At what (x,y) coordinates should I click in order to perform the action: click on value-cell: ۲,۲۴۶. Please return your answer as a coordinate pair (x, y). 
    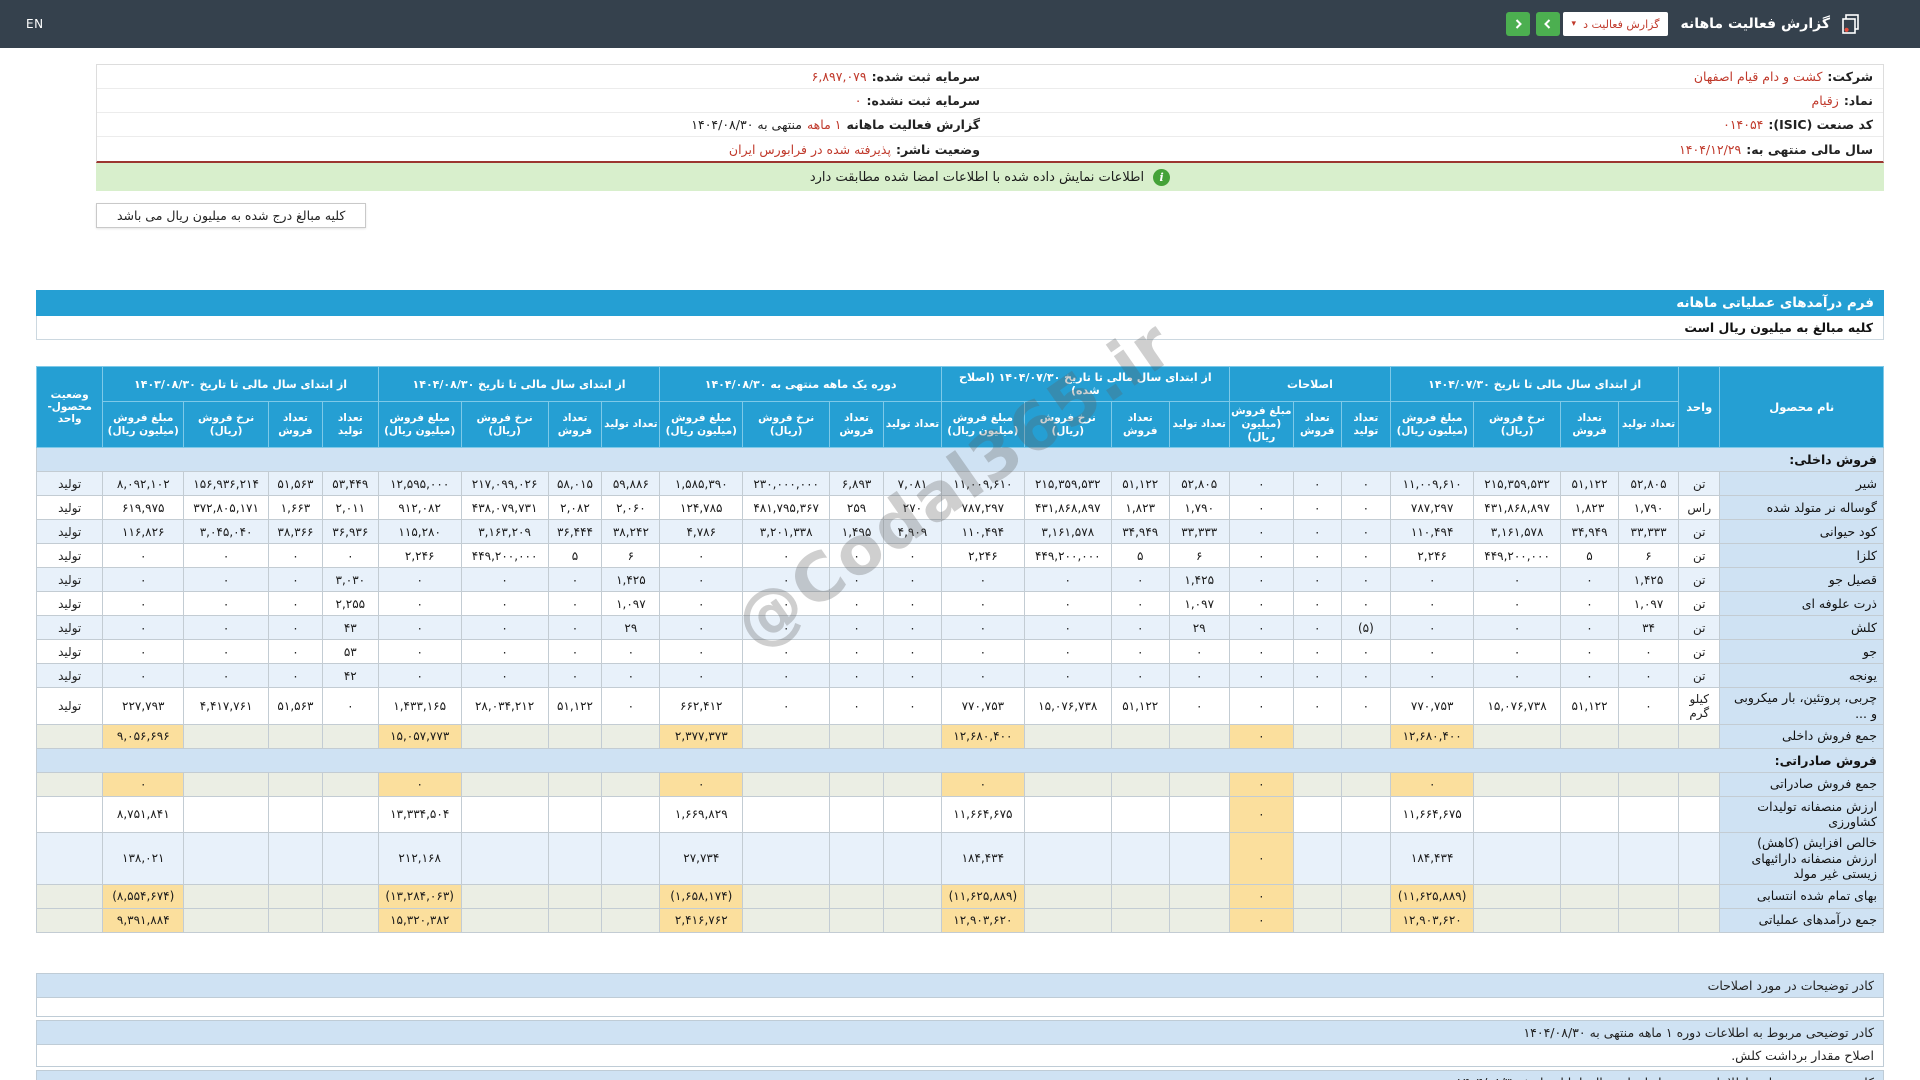
    Looking at the image, I should click on (982, 556).